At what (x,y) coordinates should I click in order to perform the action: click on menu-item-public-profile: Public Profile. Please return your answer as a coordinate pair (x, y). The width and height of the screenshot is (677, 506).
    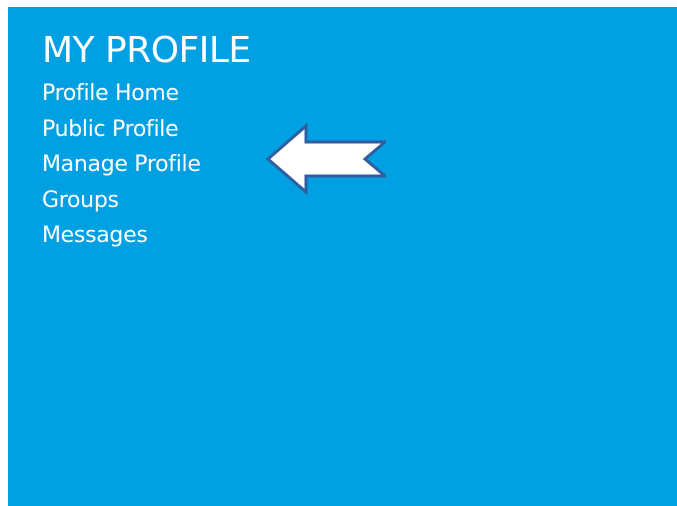
    Looking at the image, I should click on (121, 136).